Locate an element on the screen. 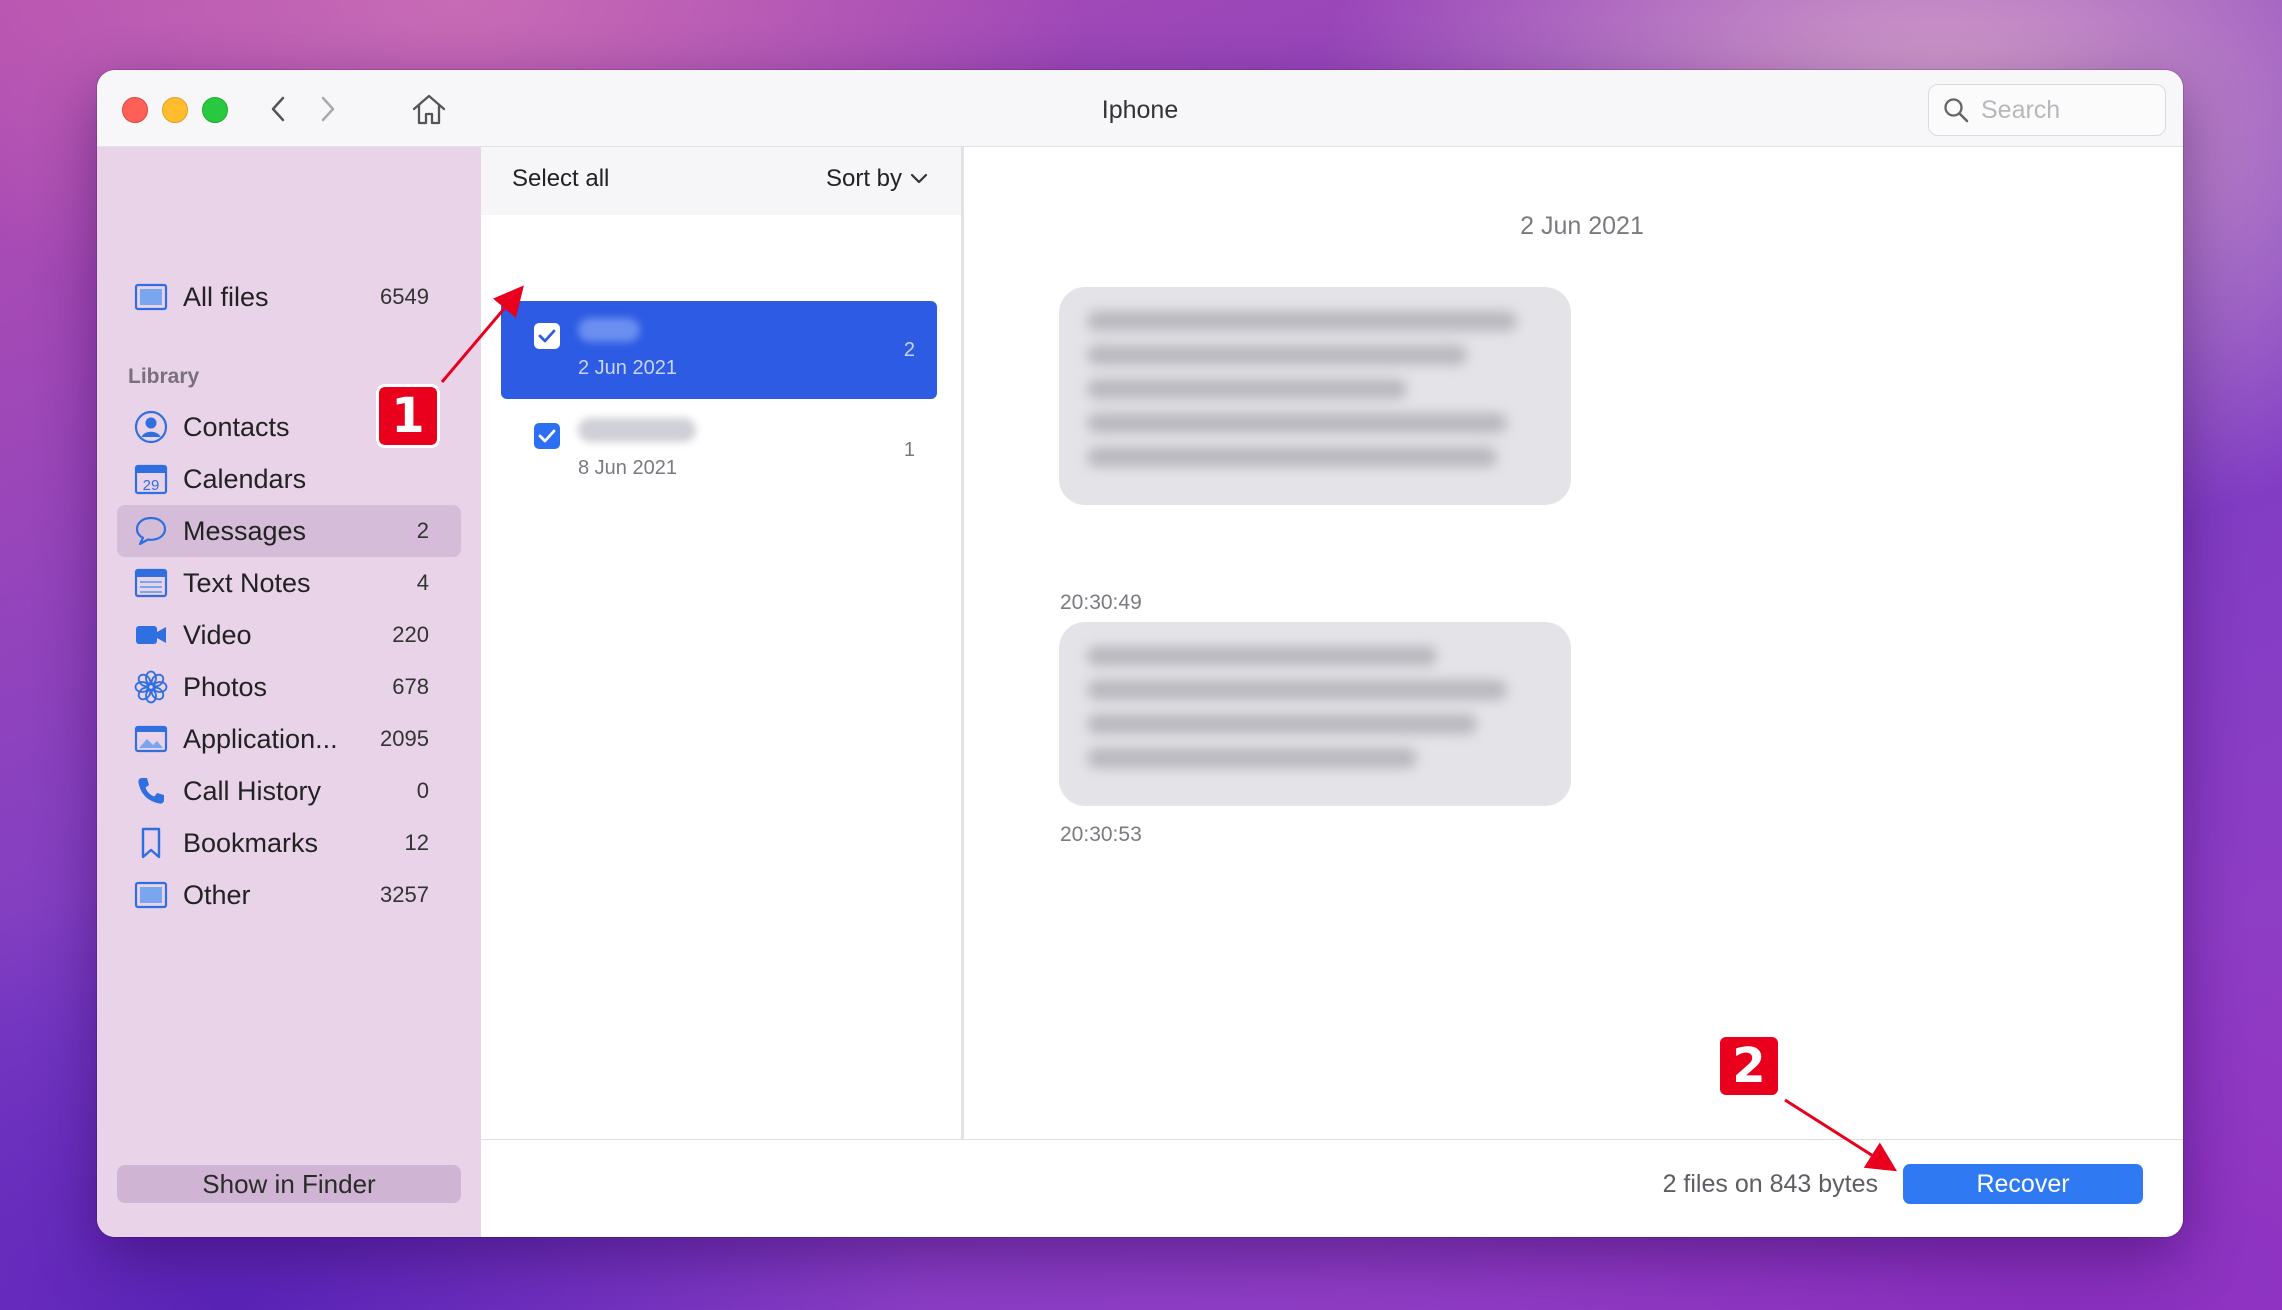  conversation-count: 2 is located at coordinates (909, 350).